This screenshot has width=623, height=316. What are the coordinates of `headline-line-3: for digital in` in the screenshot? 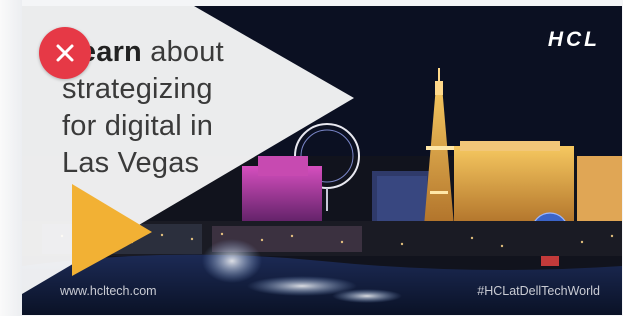 It's located at (138, 126).